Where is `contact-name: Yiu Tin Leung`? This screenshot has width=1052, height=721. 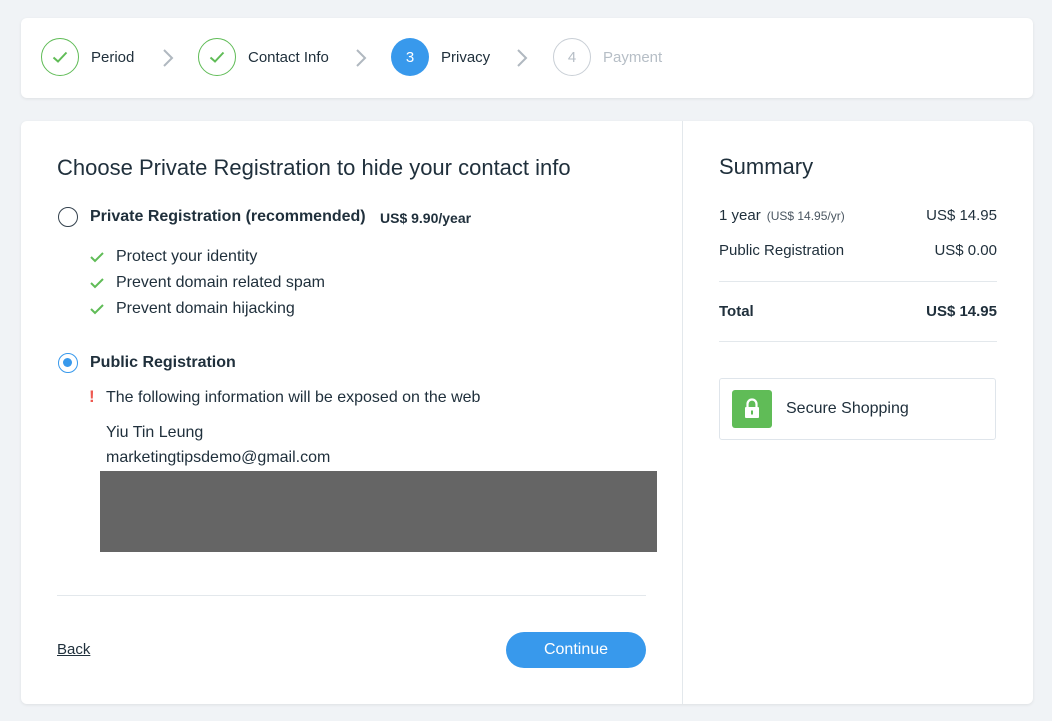
contact-name: Yiu Tin Leung is located at coordinates (155, 432).